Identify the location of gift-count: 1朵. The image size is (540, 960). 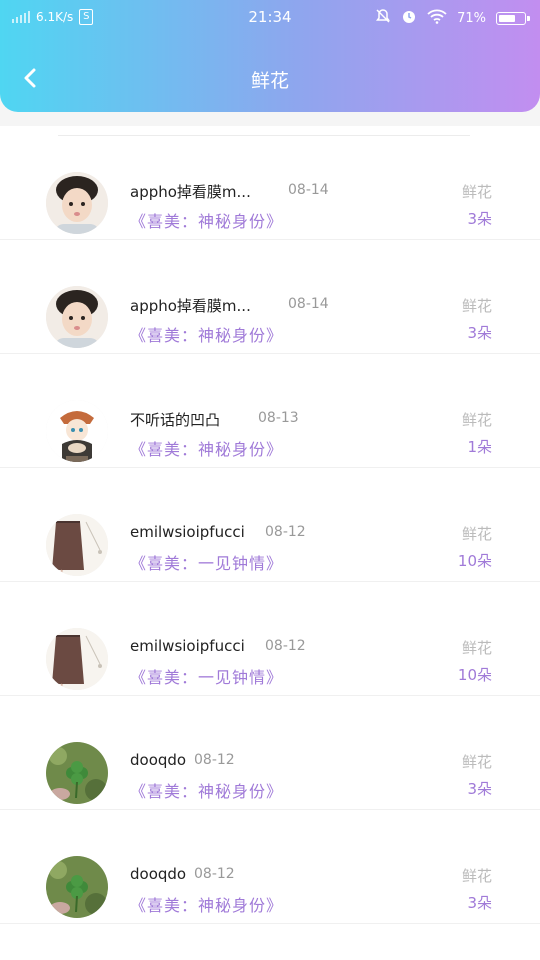
(479, 447).